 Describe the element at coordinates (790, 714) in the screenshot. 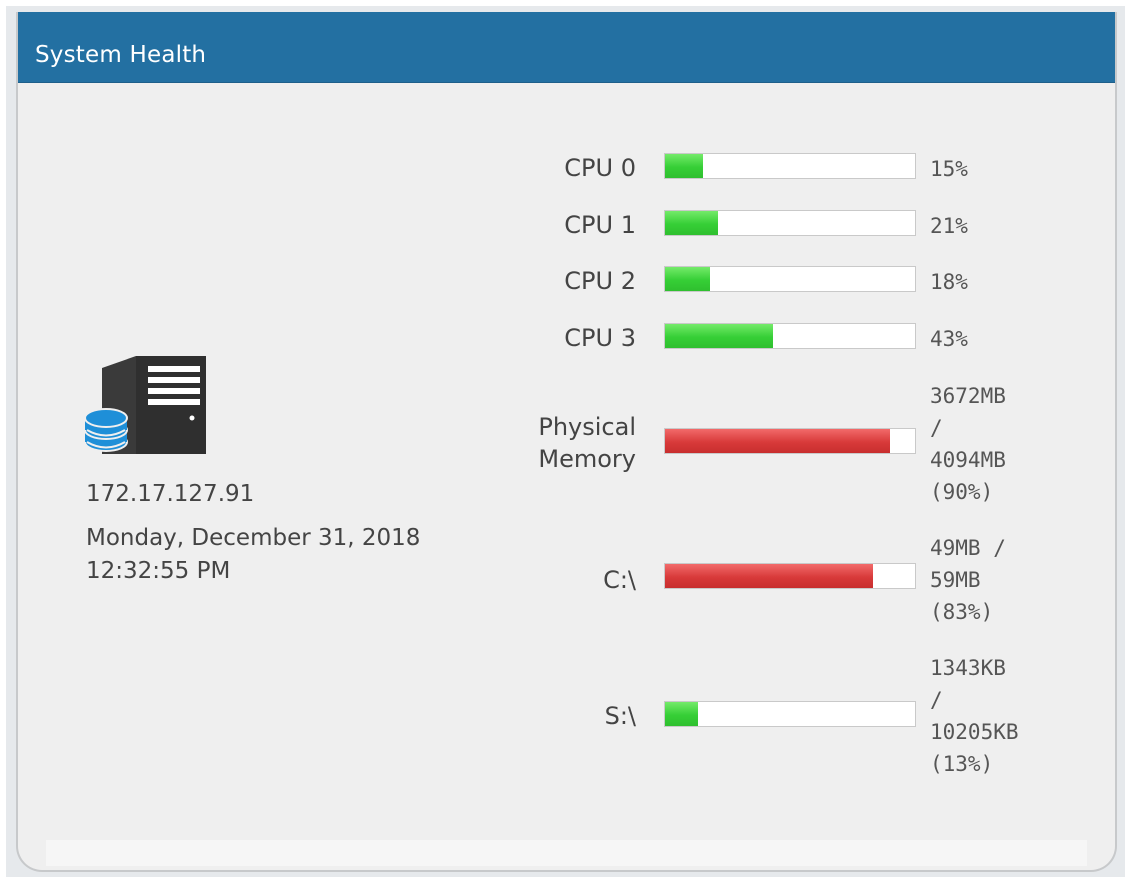

I see `metric-bar-drive-s` at that location.